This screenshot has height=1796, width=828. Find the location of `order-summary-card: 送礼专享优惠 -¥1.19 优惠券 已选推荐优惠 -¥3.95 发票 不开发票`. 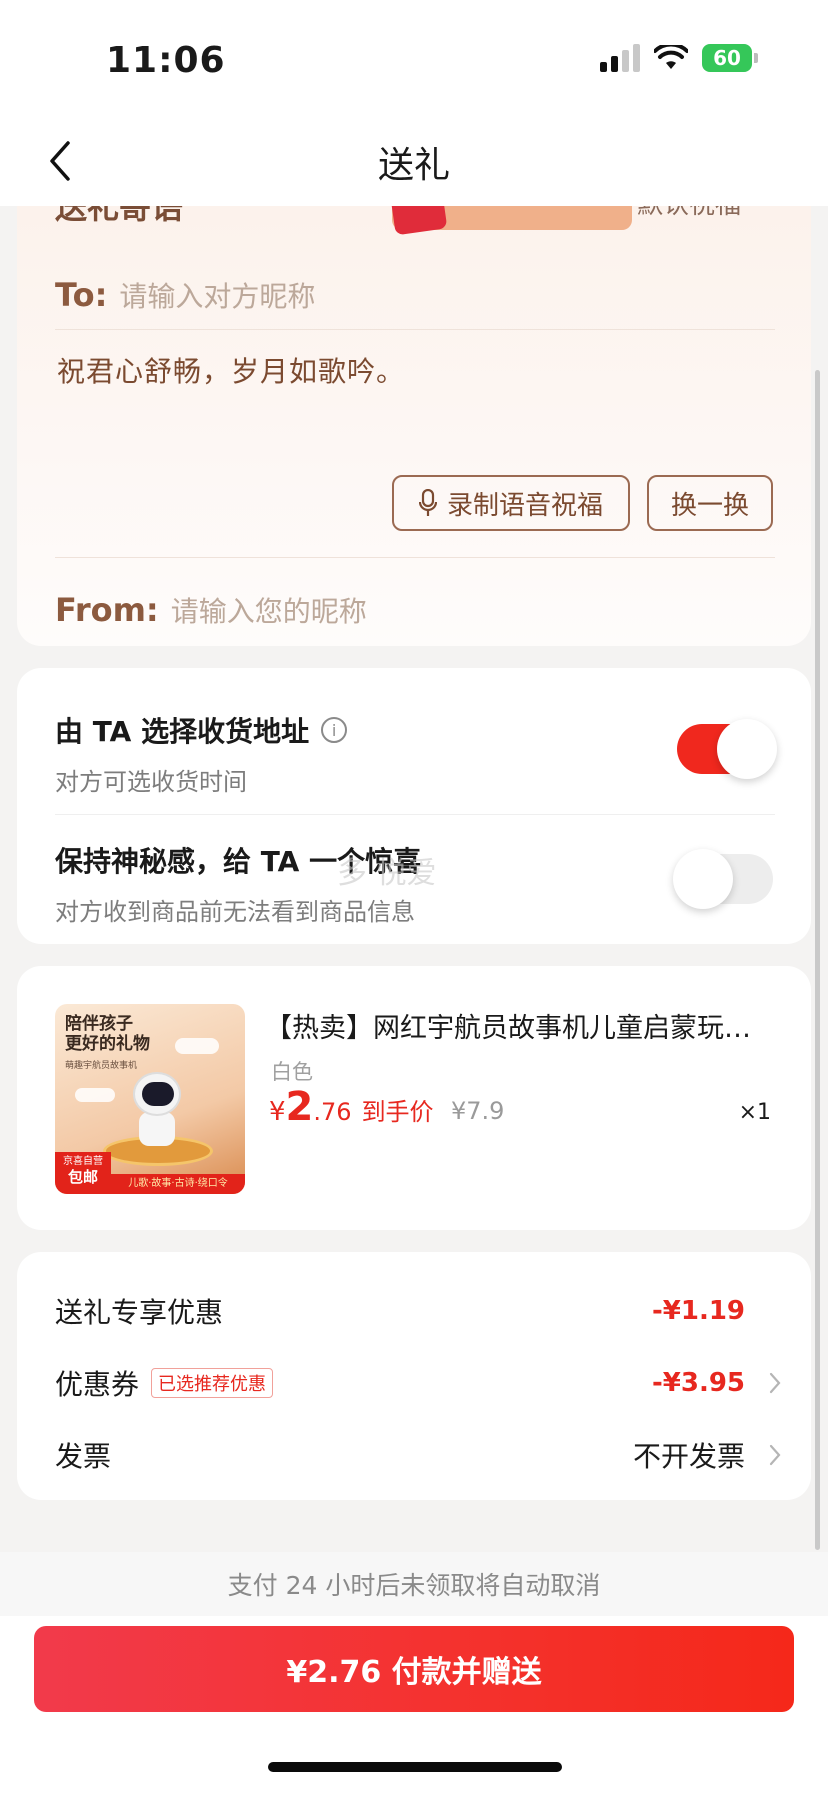

order-summary-card: 送礼专享优惠 -¥1.19 优惠券 已选推荐优惠 -¥3.95 发票 不开发票 is located at coordinates (414, 1376).